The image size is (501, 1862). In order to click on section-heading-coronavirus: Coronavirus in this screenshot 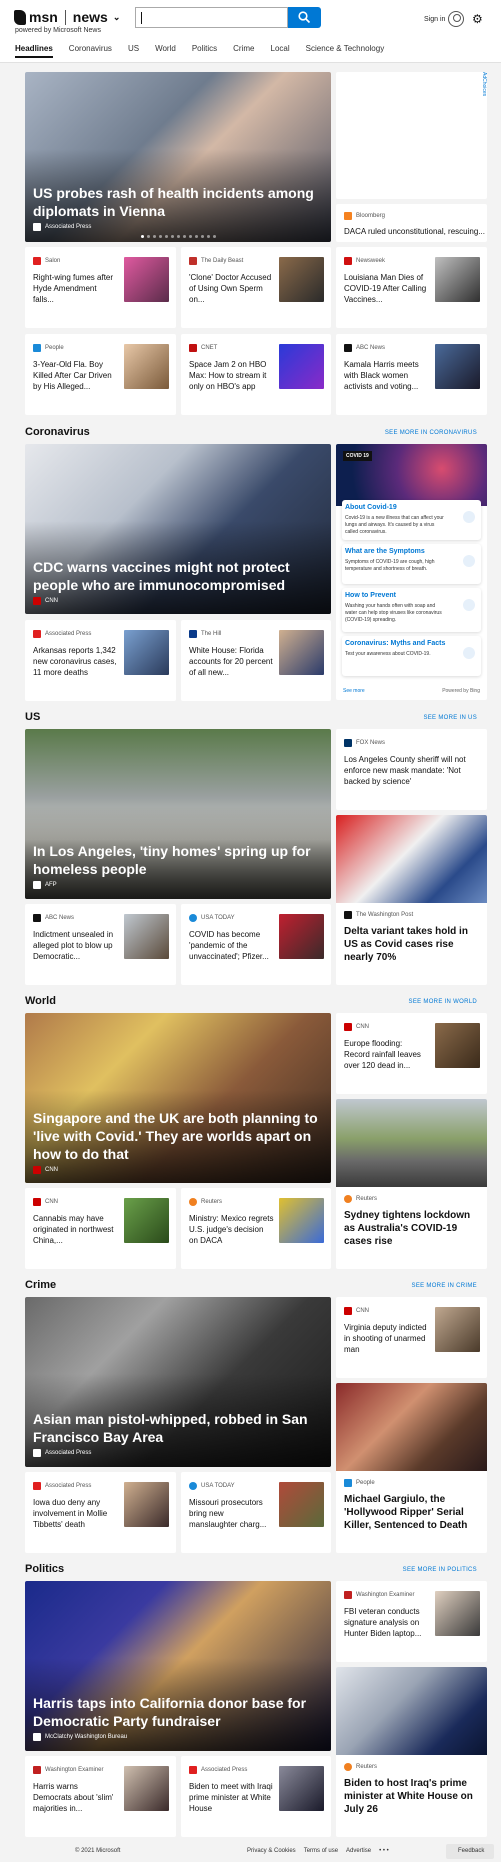, I will do `click(57, 432)`.